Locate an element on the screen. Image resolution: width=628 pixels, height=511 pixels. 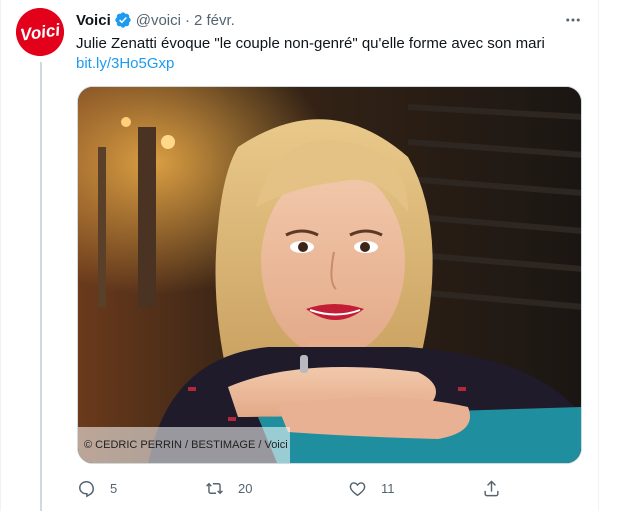
tweet-header: Voici @voici · 2 févr. is located at coordinates (155, 20).